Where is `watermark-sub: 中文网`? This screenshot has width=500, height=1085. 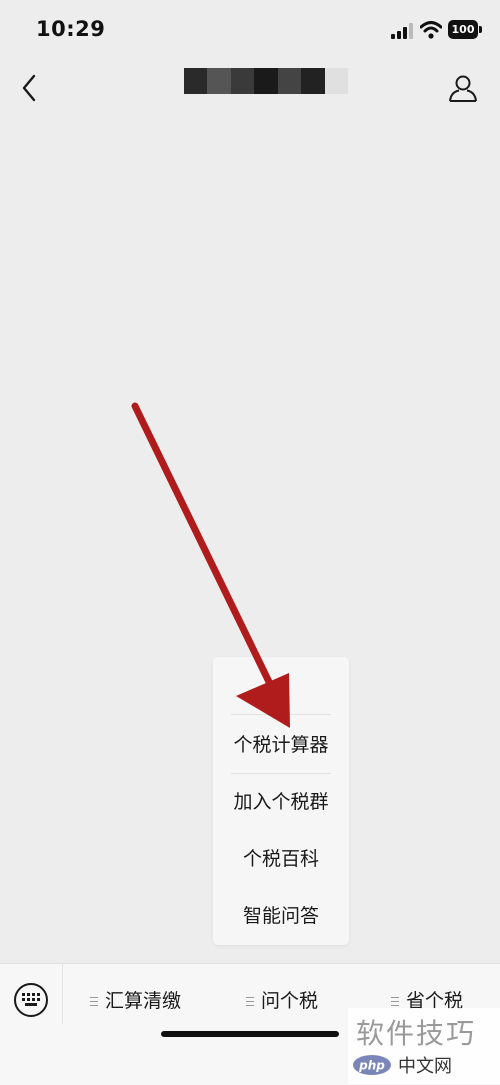
watermark-sub: 中文网 is located at coordinates (425, 1066).